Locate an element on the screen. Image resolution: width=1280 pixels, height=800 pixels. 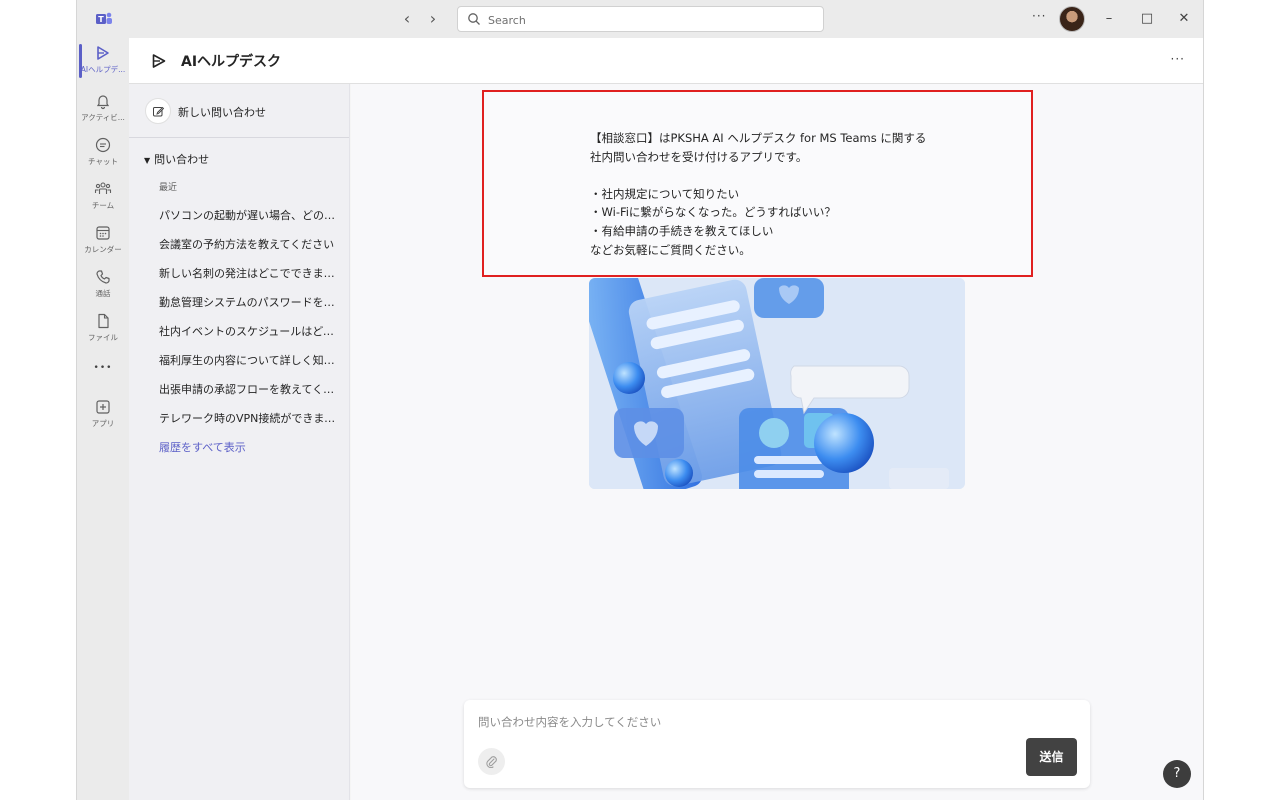
rail-item-more: ••• is located at coordinates (103, 368).